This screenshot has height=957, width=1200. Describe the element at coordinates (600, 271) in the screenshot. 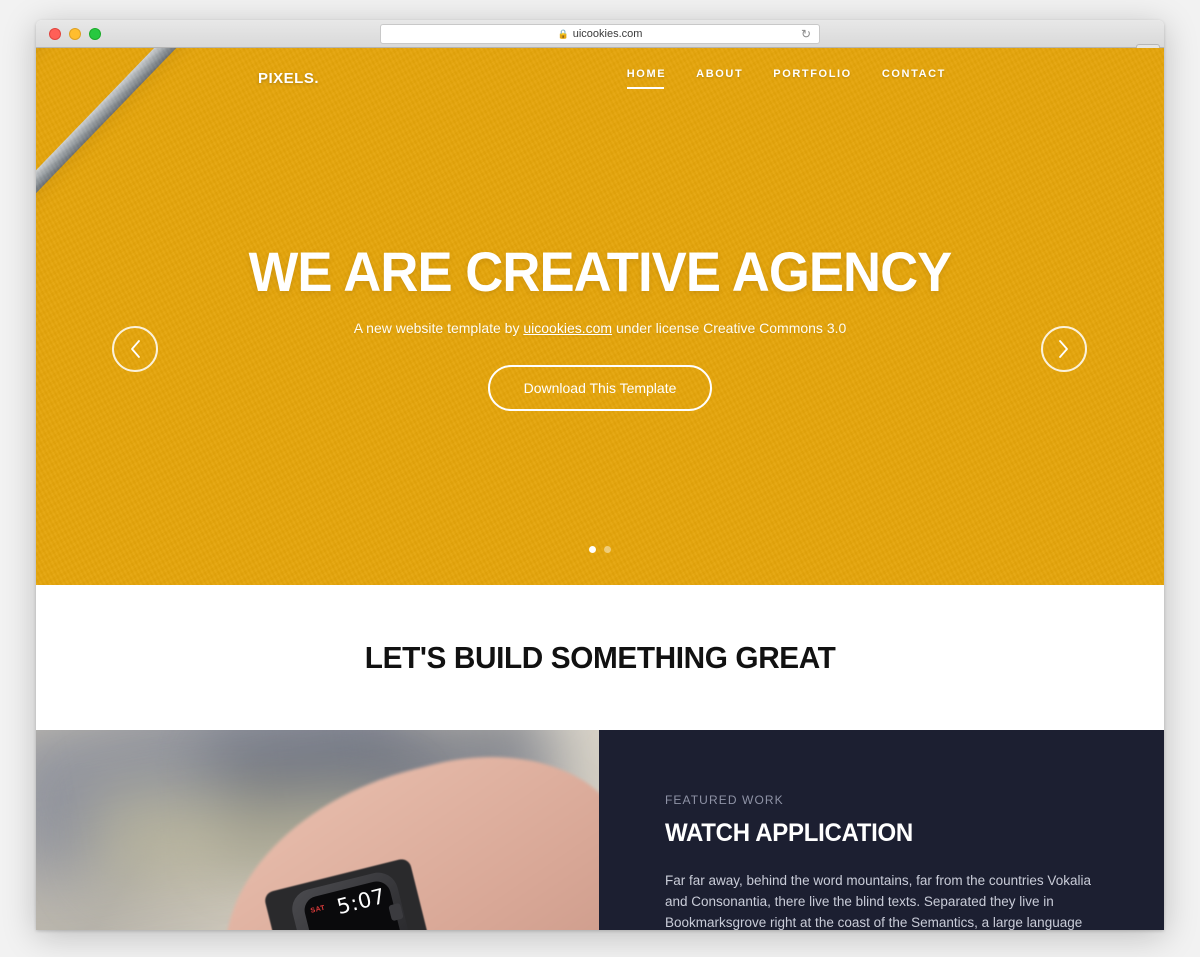

I see `hero-title: WE ARE CREATIVE AGENCY` at that location.